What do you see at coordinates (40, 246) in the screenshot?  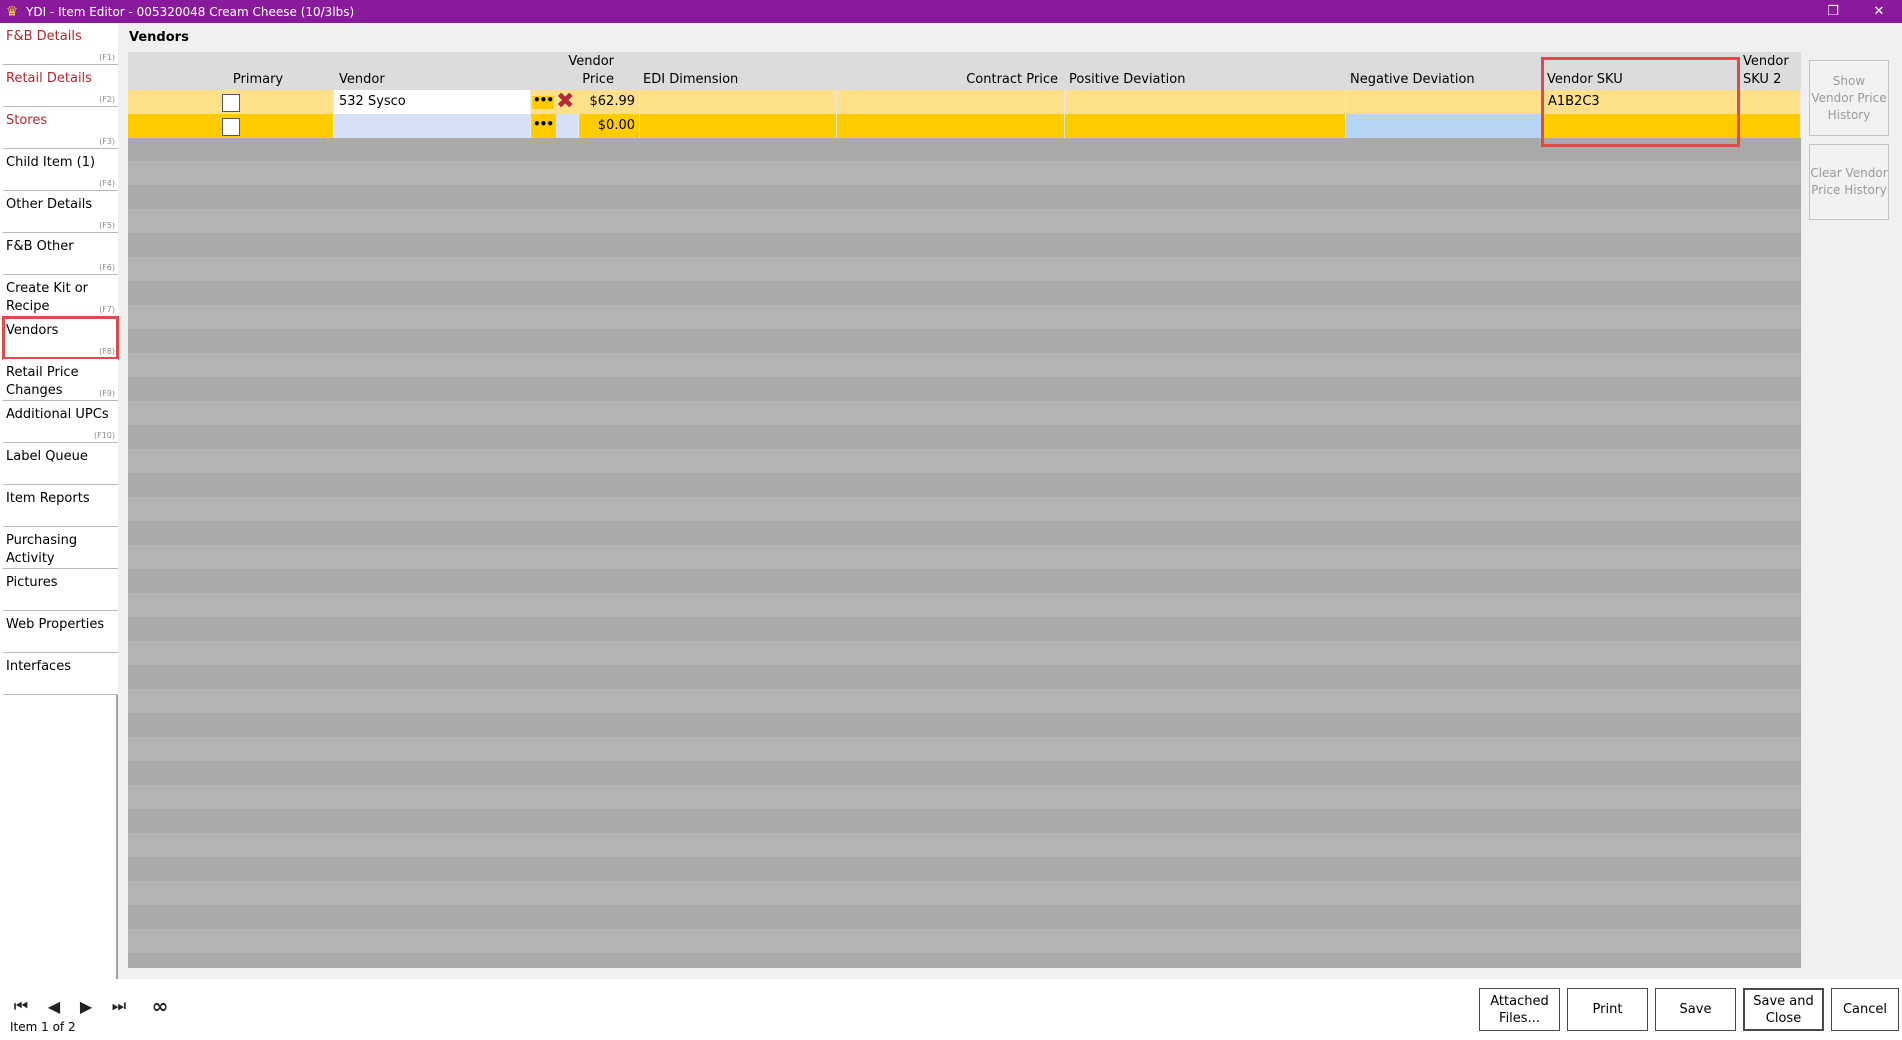 I see `nav-item-label: F&B Other` at bounding box center [40, 246].